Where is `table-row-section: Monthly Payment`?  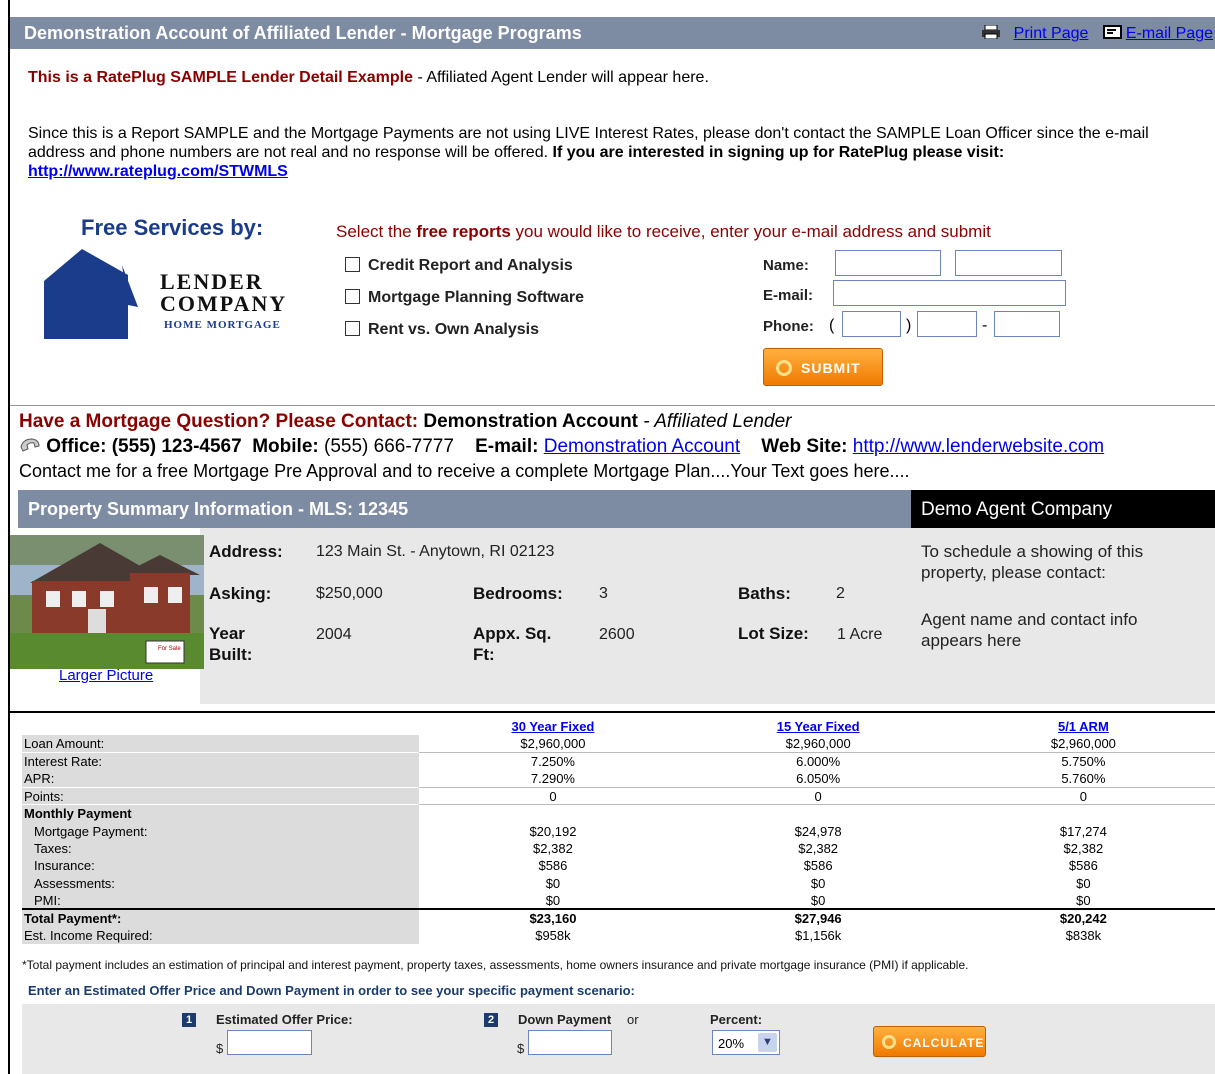
table-row-section: Monthly Payment is located at coordinates (618, 813).